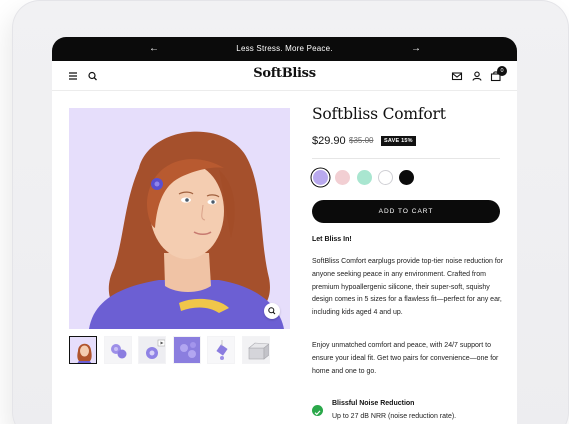 This screenshot has height=424, width=569. Describe the element at coordinates (416, 49) in the screenshot. I see `arrow-right-icon: →` at that location.